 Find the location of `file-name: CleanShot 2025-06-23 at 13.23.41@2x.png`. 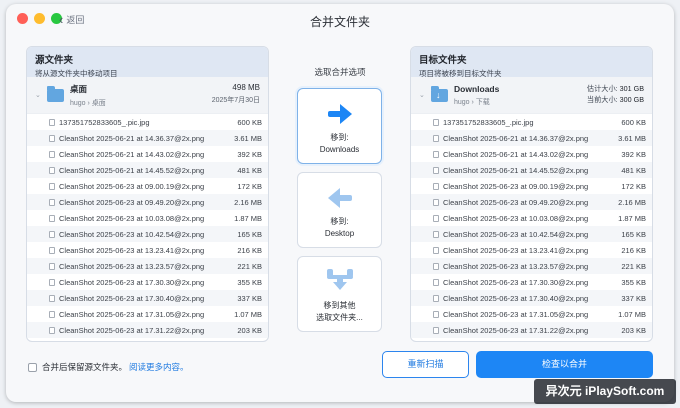

file-name: CleanShot 2025-06-23 at 13.23.41@2x.png is located at coordinates (516, 250).